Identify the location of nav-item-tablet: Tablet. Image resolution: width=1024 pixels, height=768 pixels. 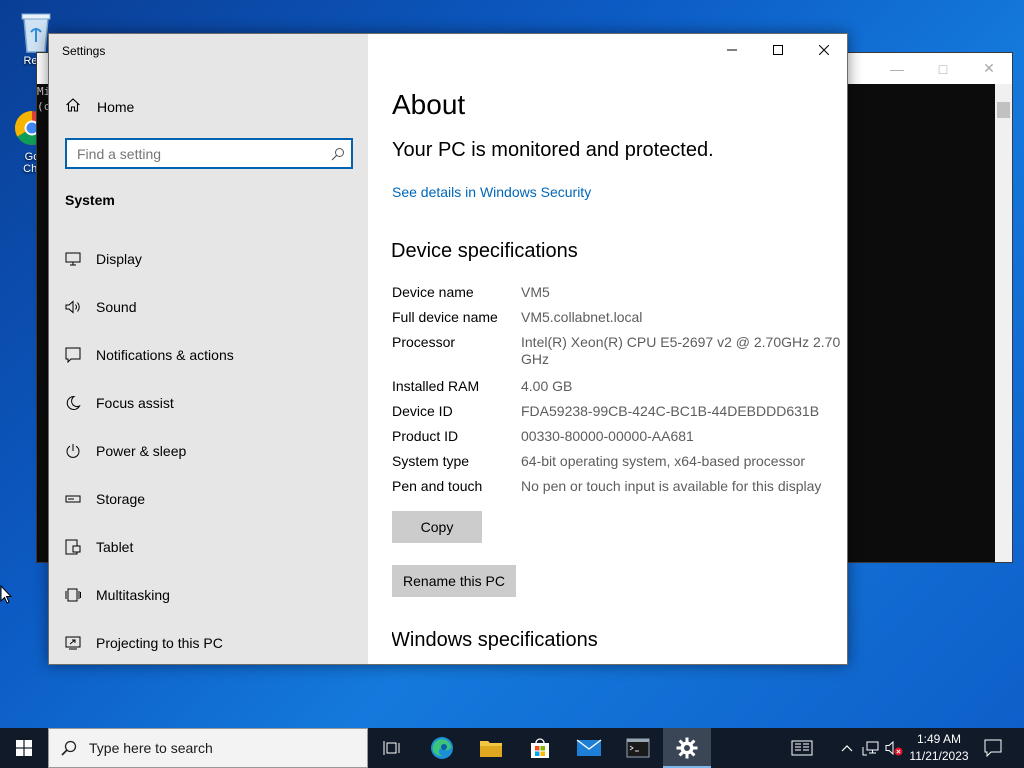
(208, 547).